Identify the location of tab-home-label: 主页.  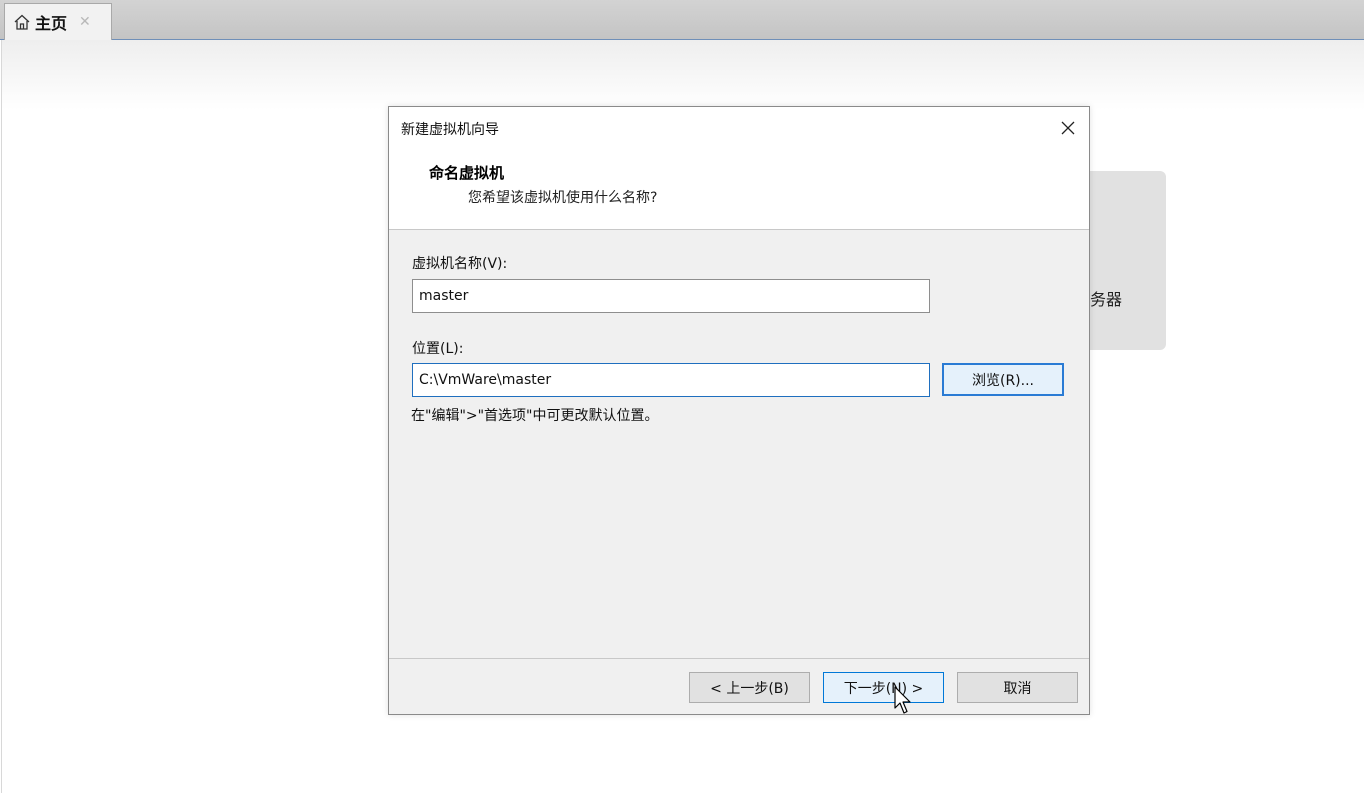
(51, 23).